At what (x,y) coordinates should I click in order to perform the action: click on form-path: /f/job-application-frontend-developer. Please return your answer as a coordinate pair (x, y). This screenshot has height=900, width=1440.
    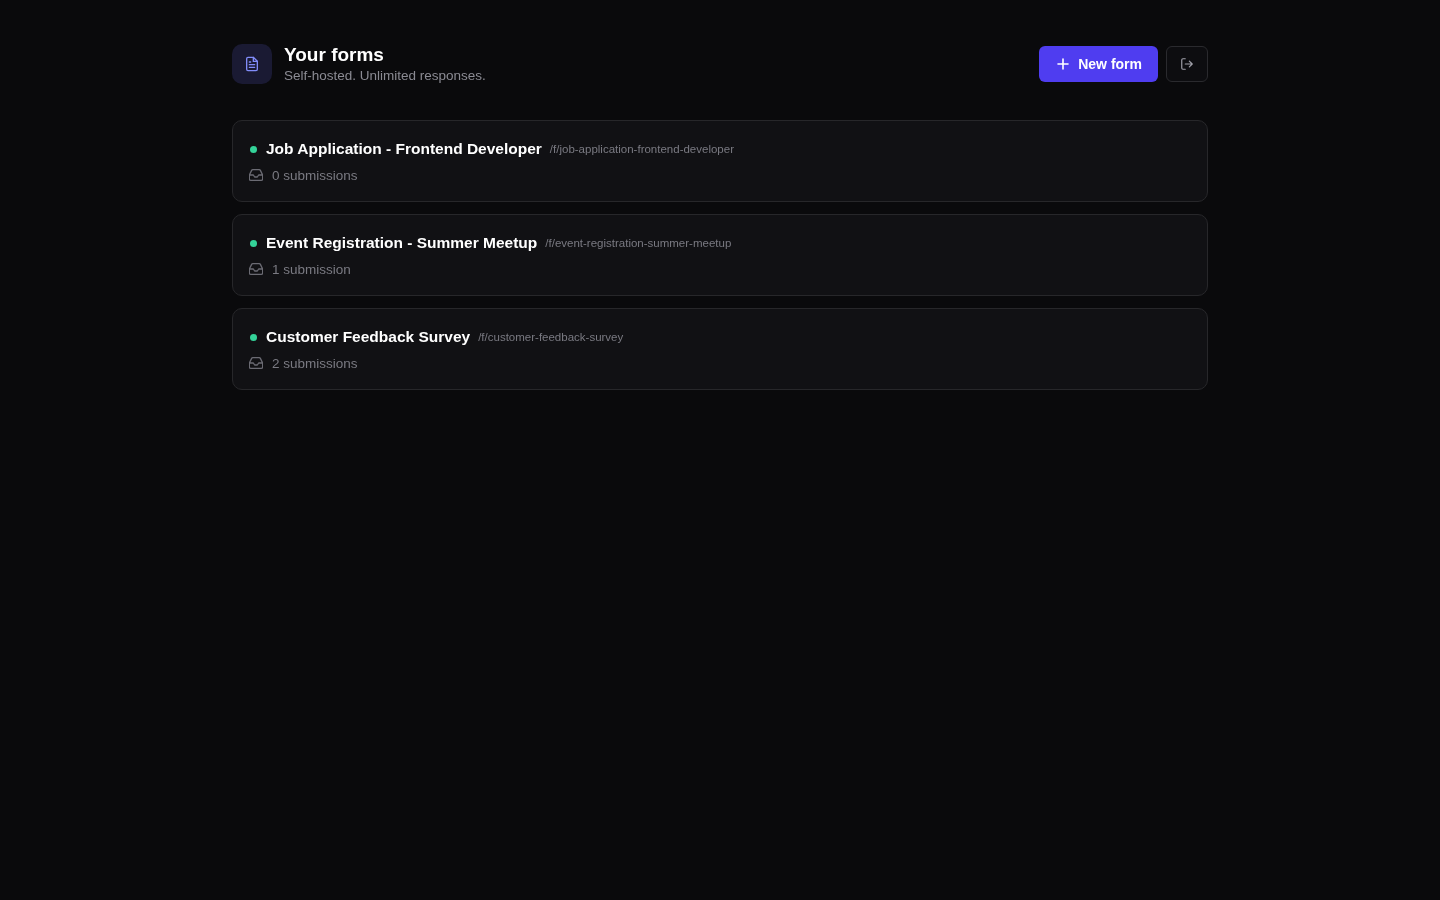
    Looking at the image, I should click on (641, 149).